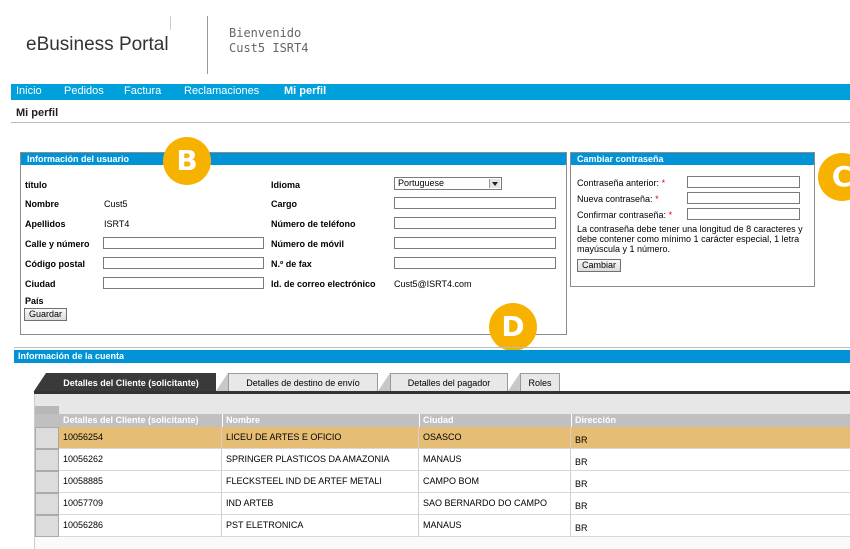 The image size is (850, 549). I want to click on new-password-label-text: Nueva contraseña:, so click(615, 199).